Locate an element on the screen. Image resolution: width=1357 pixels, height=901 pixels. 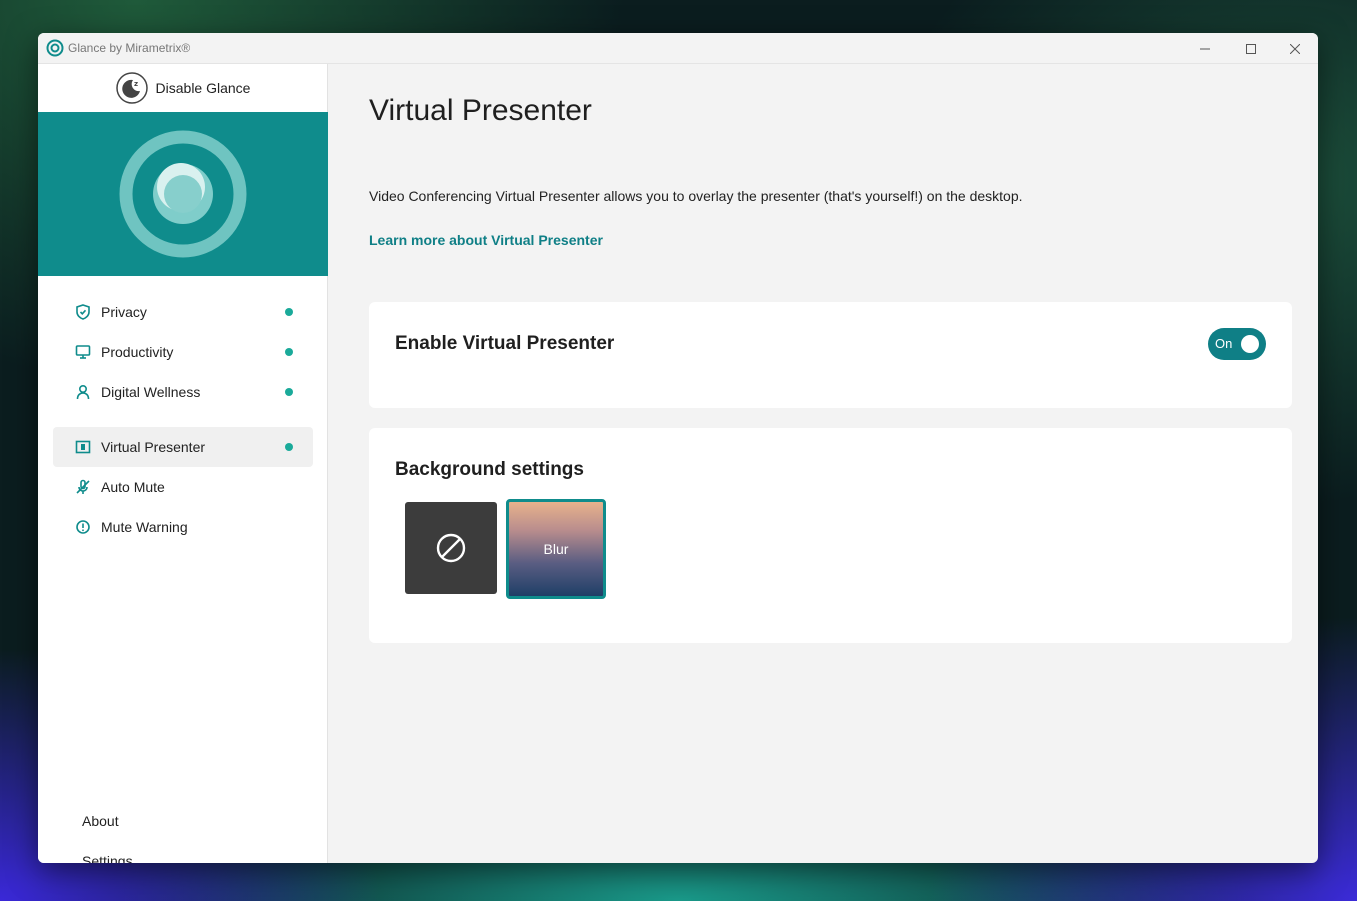
sidebar-item-digital-wellness: Digital Wellness is located at coordinates (183, 392).